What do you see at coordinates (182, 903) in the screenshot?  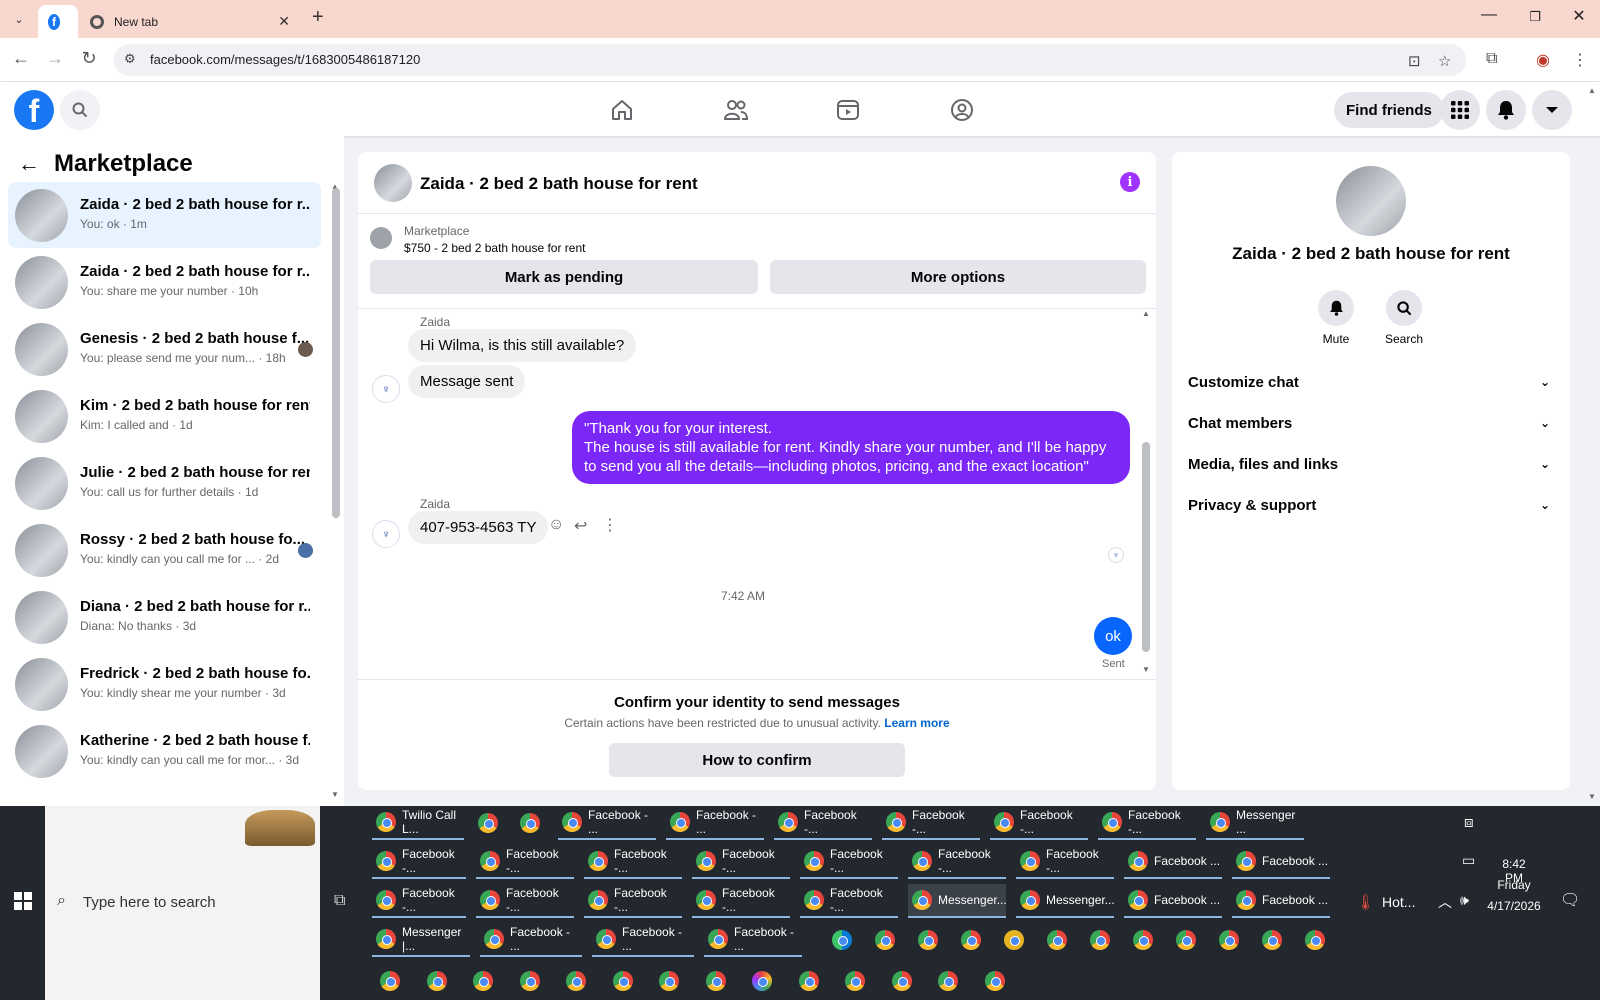 I see `taskbar-search-box: ⌕ Type here to search` at bounding box center [182, 903].